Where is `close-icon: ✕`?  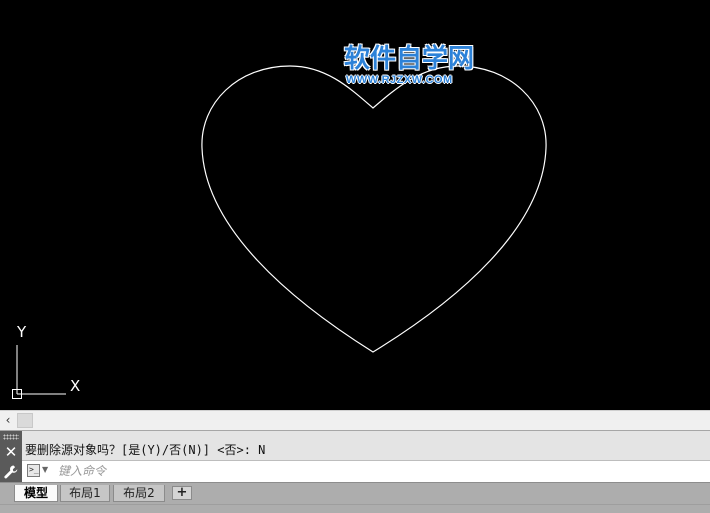 close-icon: ✕ is located at coordinates (11, 452).